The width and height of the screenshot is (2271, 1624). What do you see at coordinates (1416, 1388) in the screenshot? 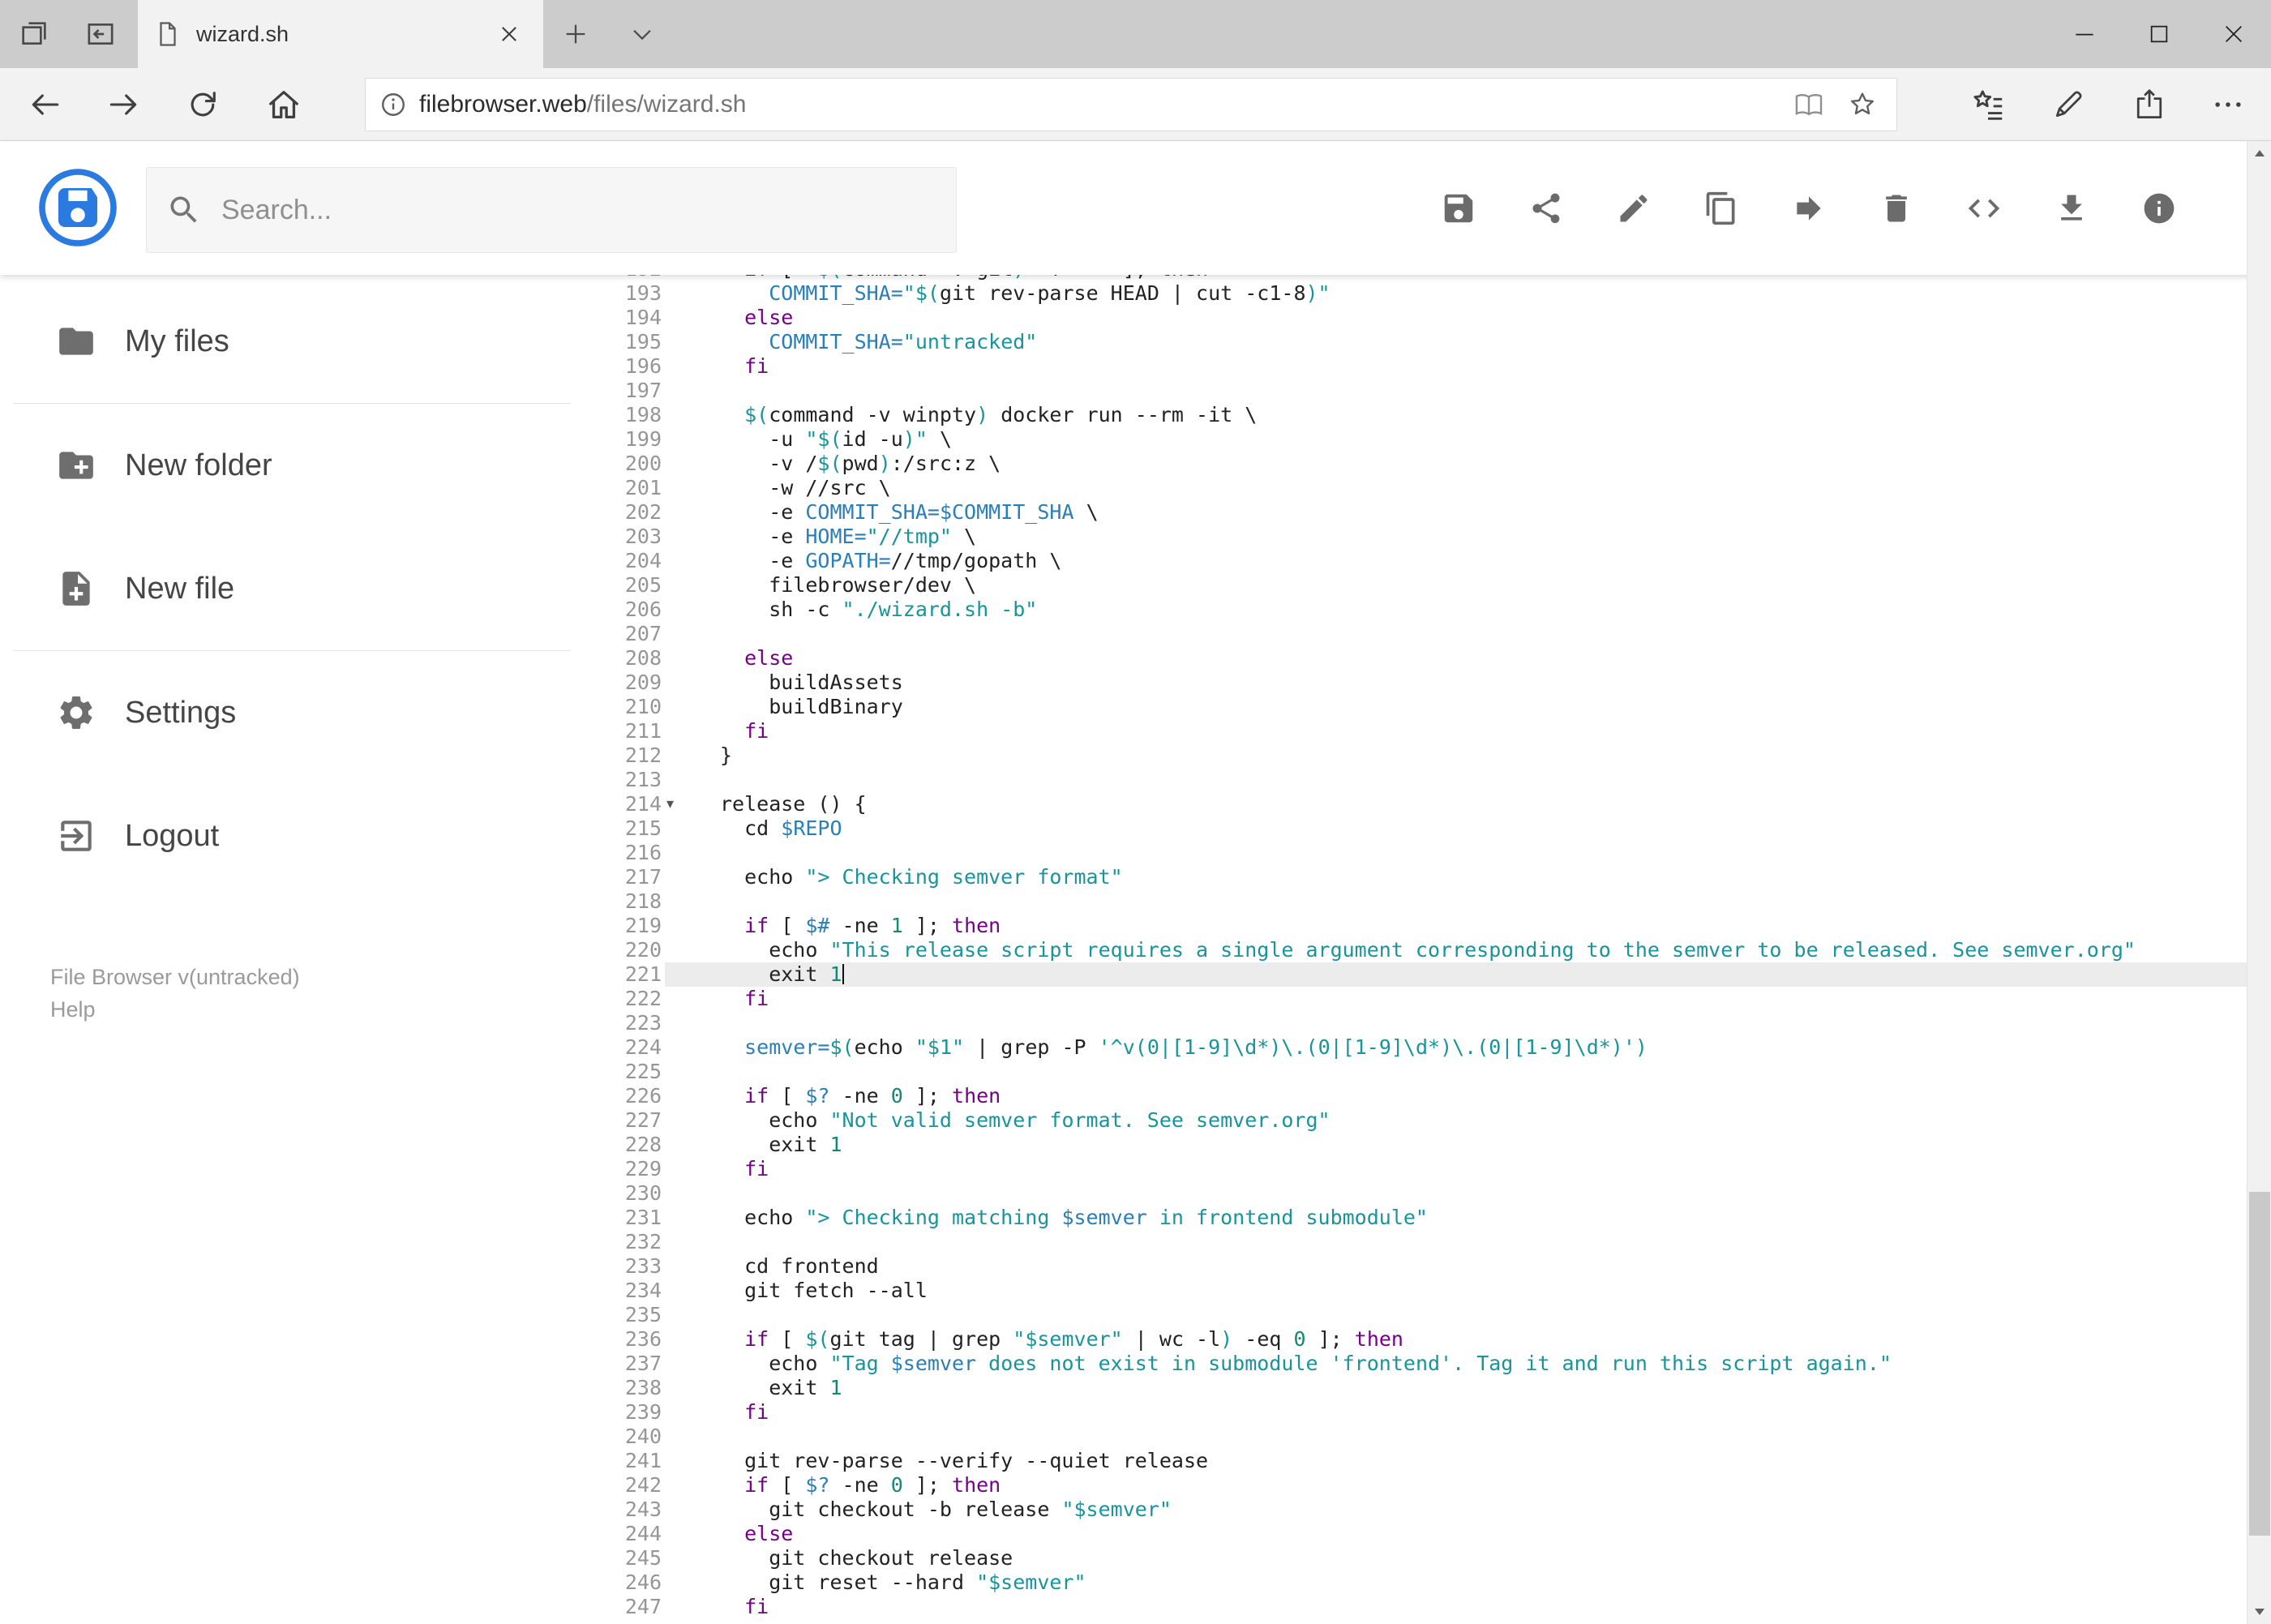
I see `code-line: 238 exit 1` at bounding box center [1416, 1388].